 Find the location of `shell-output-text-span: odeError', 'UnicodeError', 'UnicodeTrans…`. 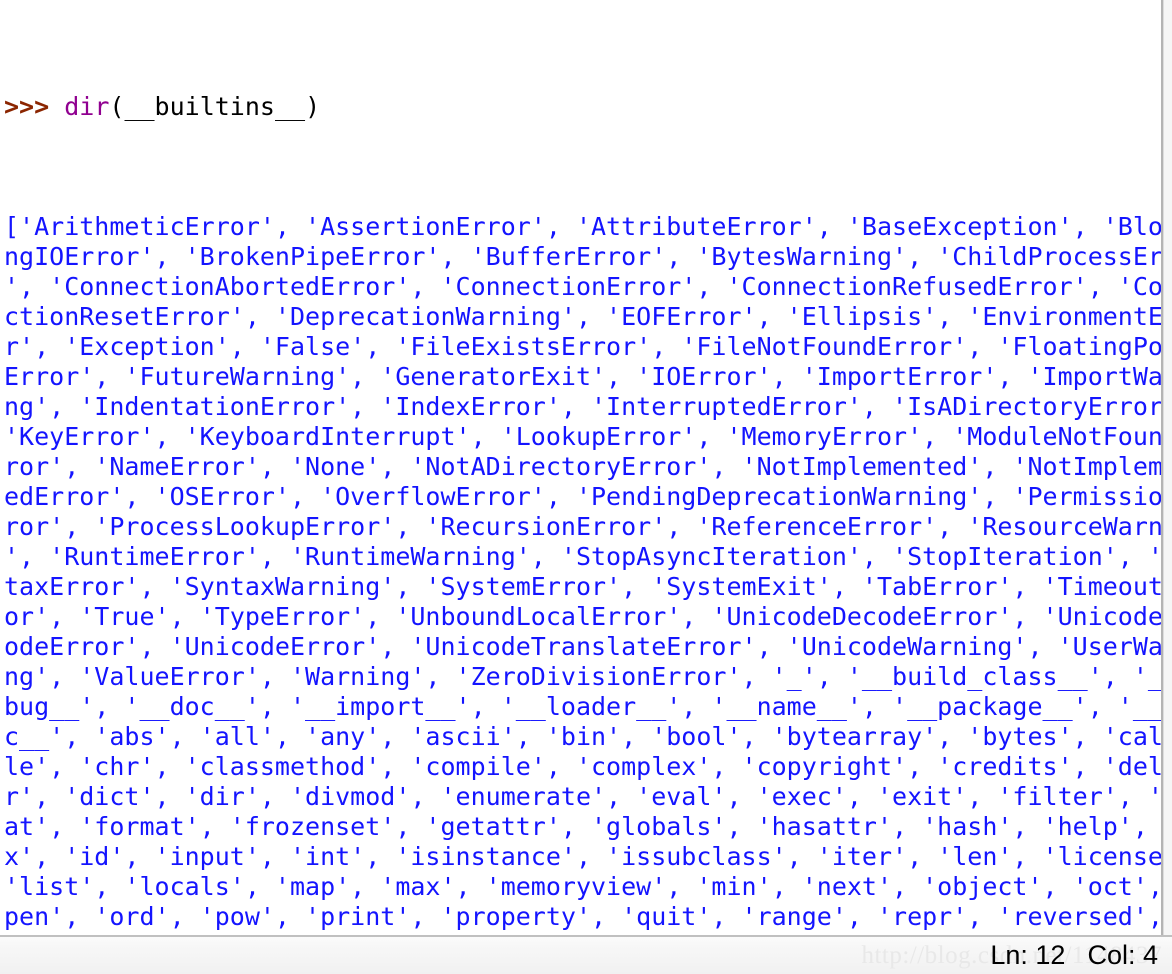

shell-output-text-span: odeError', 'UnicodeError', 'UnicodeTrans… is located at coordinates (583, 646).